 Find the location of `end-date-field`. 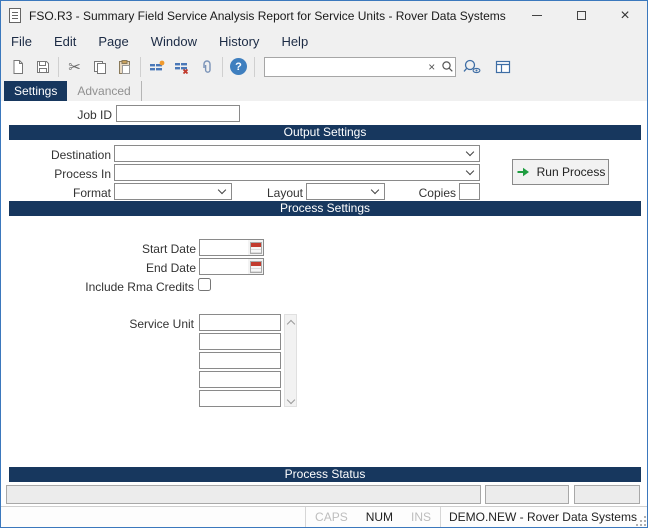

end-date-field is located at coordinates (231, 266).